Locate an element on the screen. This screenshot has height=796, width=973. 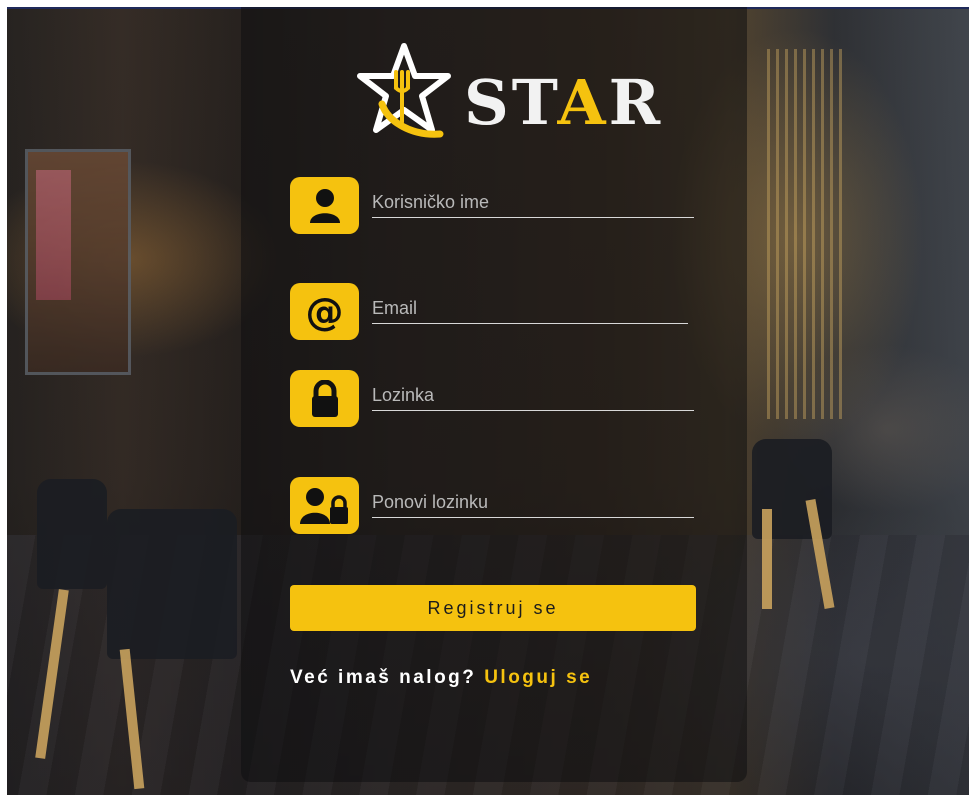
login-prompt: Već imaš nalog? Uloguj se is located at coordinates (441, 678).